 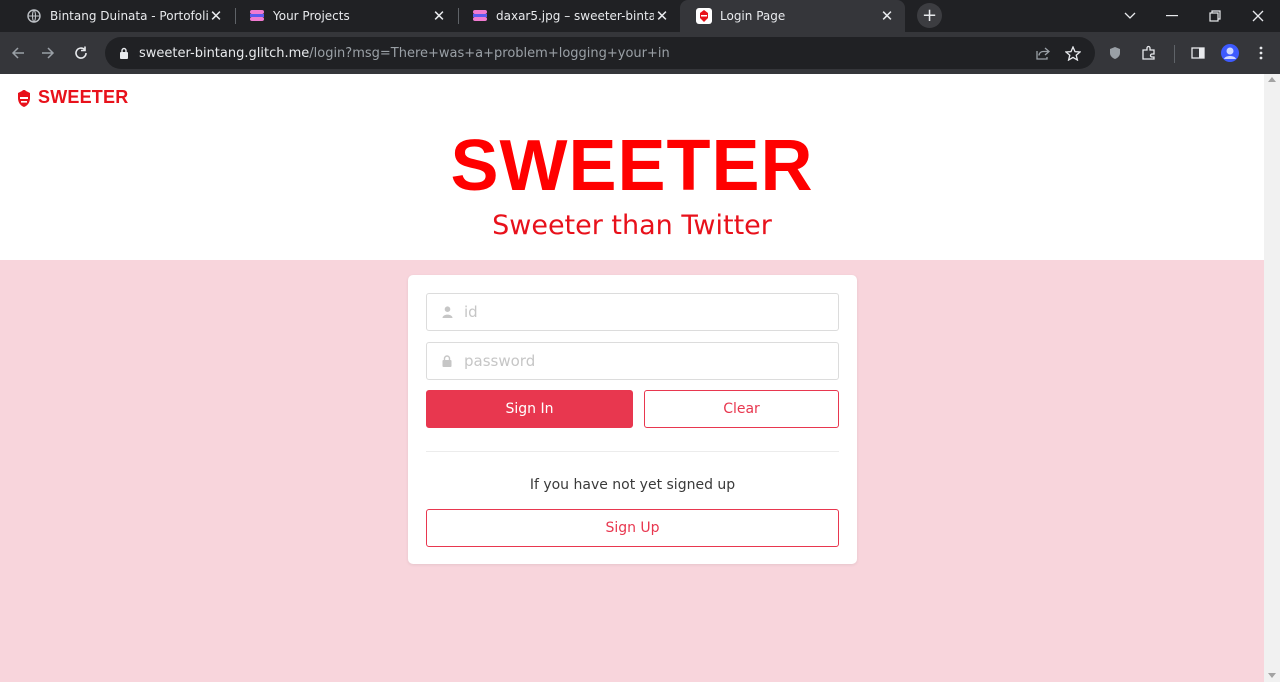 I want to click on tab-daxar5: daxar5.jpg – sweeter-bintang ✕, so click(x=563, y=16).